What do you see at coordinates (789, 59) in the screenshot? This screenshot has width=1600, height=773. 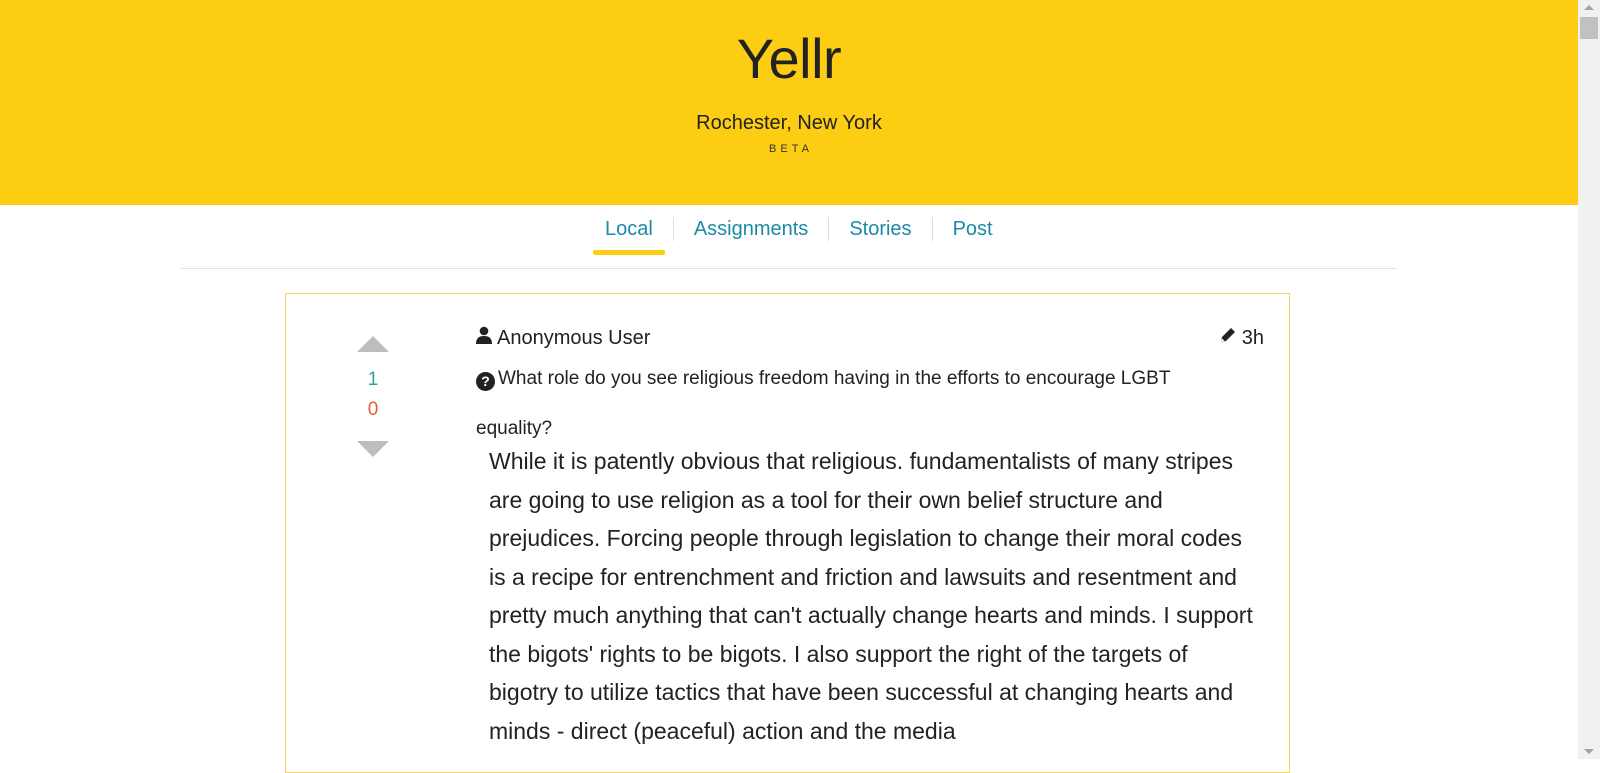 I see `site-title: Yellr` at bounding box center [789, 59].